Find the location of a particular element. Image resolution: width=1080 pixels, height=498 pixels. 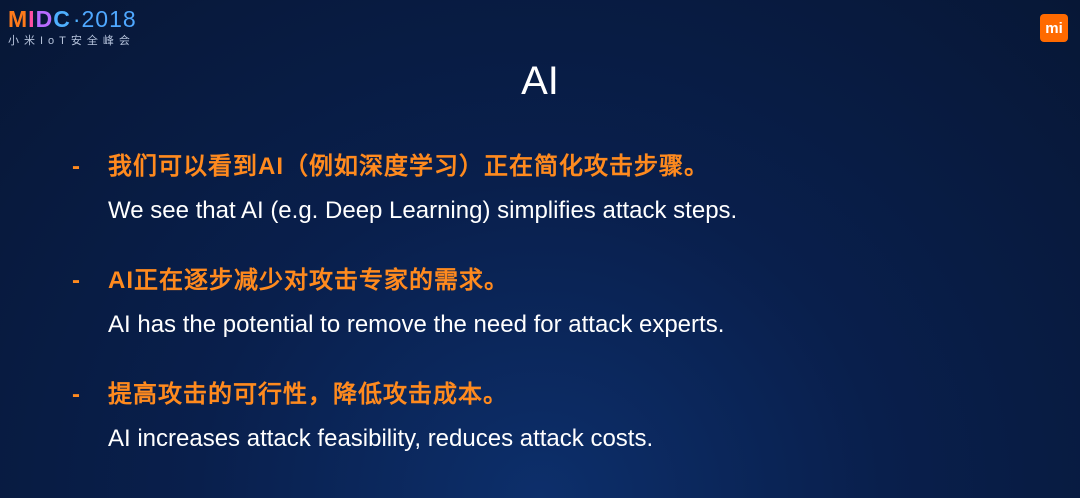

logo-letter-c: C is located at coordinates (62, 19).